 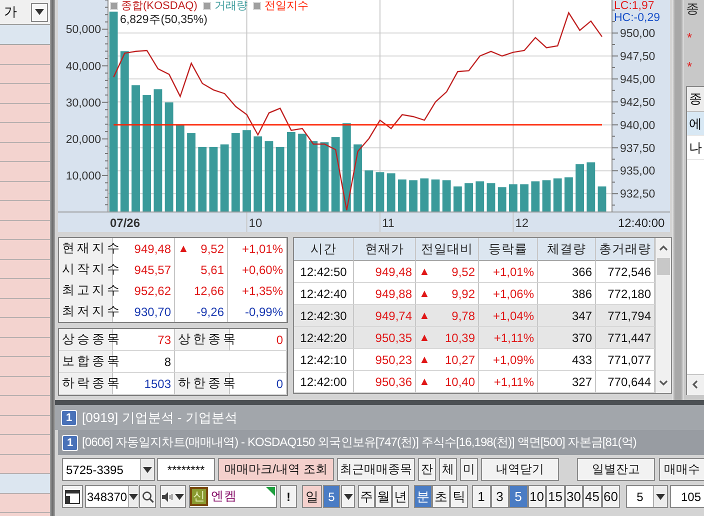 What do you see at coordinates (638, 148) in the screenshot?
I see `axis-label: 937,50` at bounding box center [638, 148].